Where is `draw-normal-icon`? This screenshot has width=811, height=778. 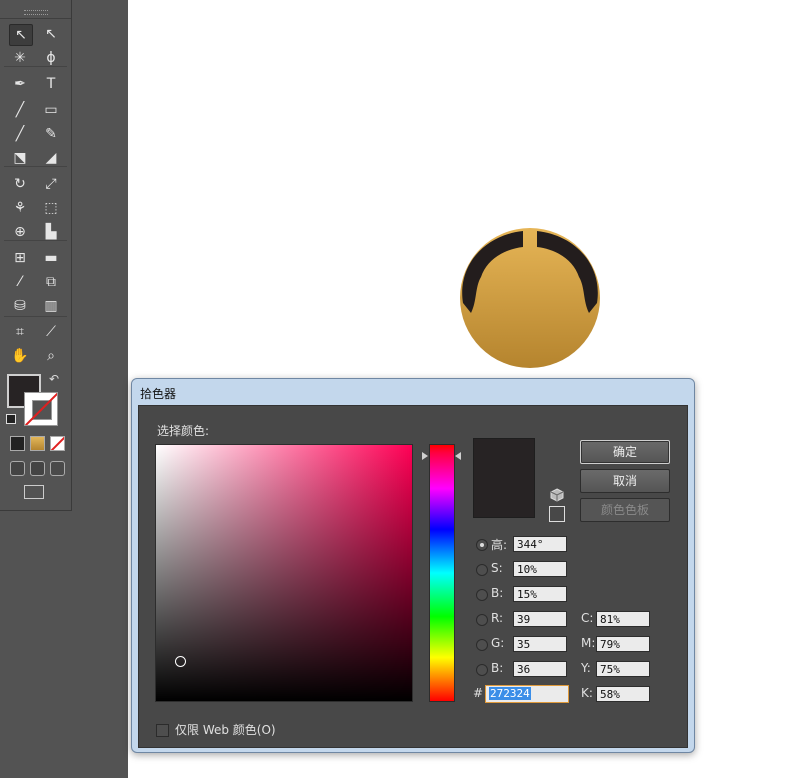 draw-normal-icon is located at coordinates (17, 468).